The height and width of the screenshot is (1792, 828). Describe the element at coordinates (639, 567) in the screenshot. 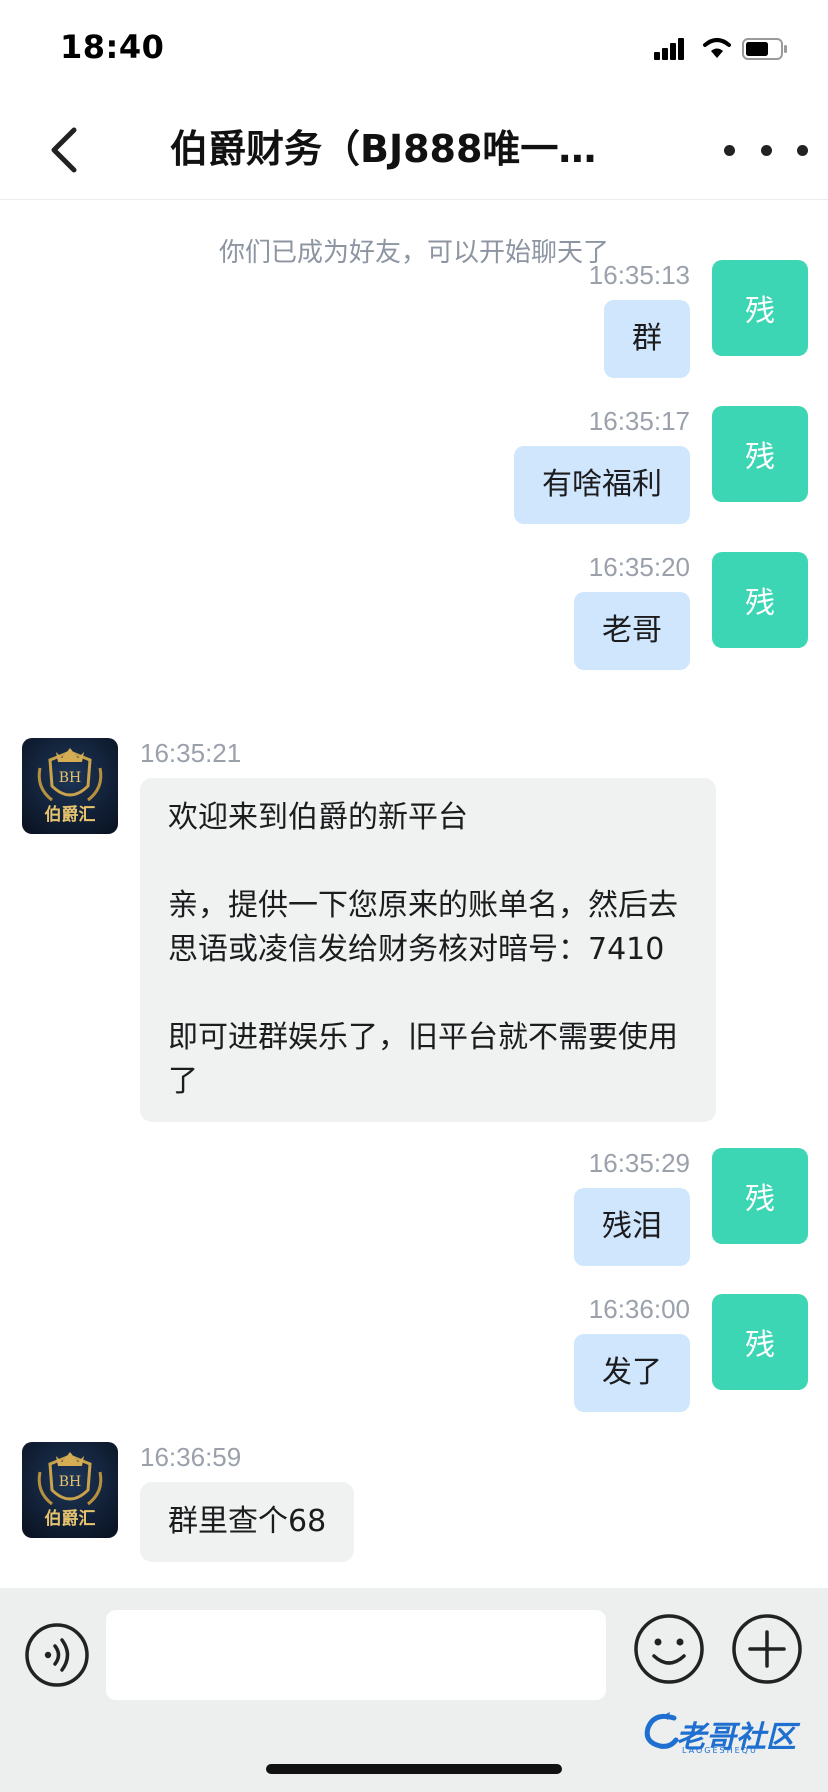

I see `message-timestamp: 16:35:20` at that location.